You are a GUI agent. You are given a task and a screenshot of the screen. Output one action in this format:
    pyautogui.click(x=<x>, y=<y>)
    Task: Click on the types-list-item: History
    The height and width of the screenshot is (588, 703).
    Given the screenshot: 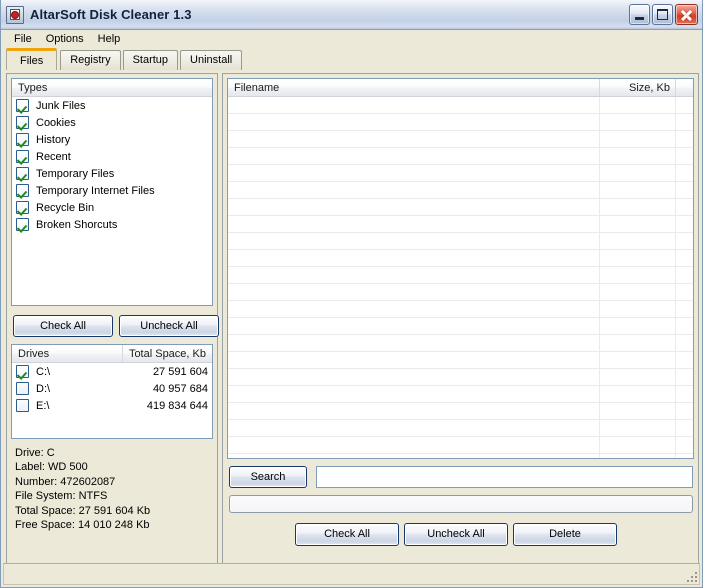 What is the action you would take?
    pyautogui.click(x=112, y=139)
    